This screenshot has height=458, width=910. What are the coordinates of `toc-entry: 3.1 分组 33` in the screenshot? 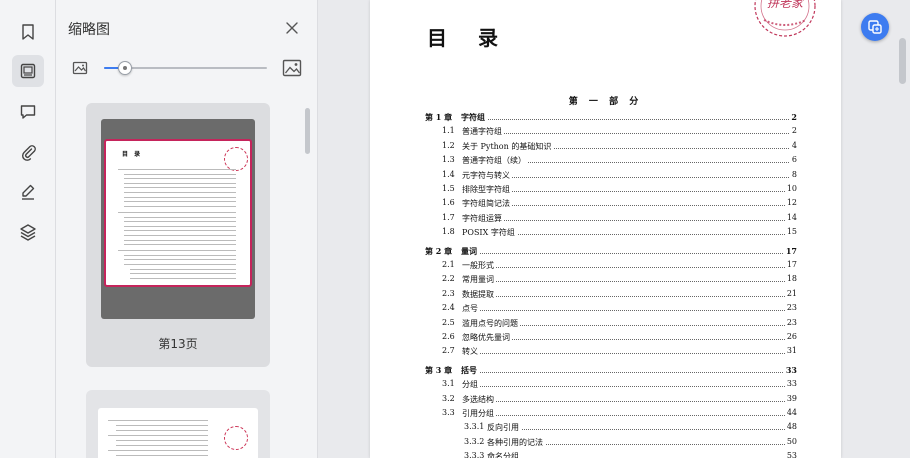 It's located at (605, 385).